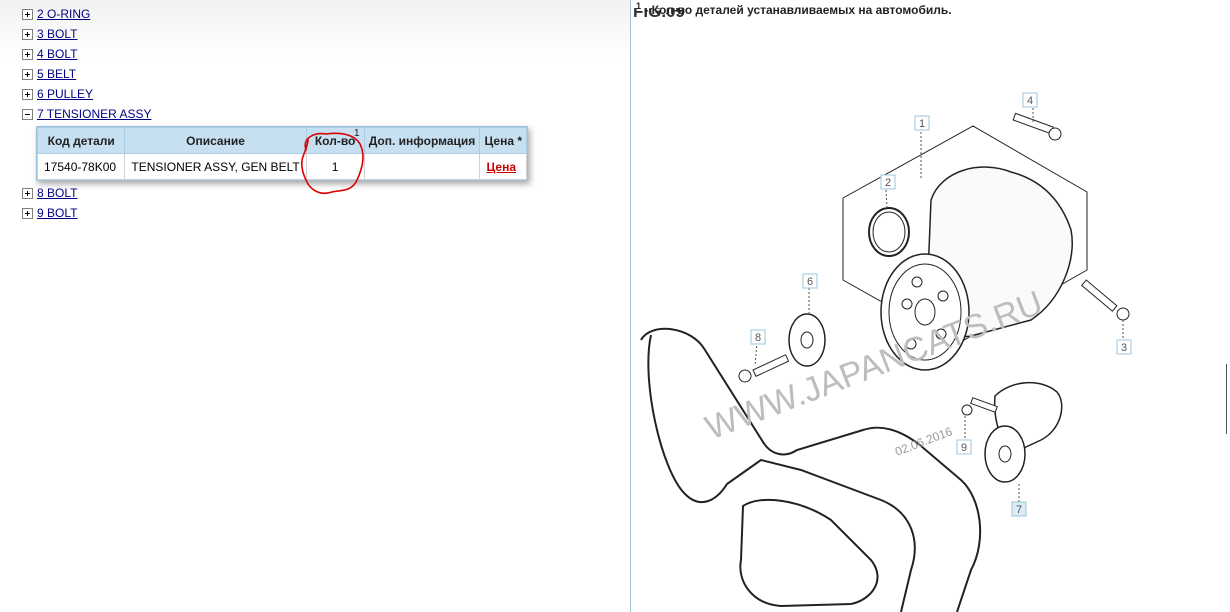 The height and width of the screenshot is (612, 1230). I want to click on collapse-icon, so click(27, 114).